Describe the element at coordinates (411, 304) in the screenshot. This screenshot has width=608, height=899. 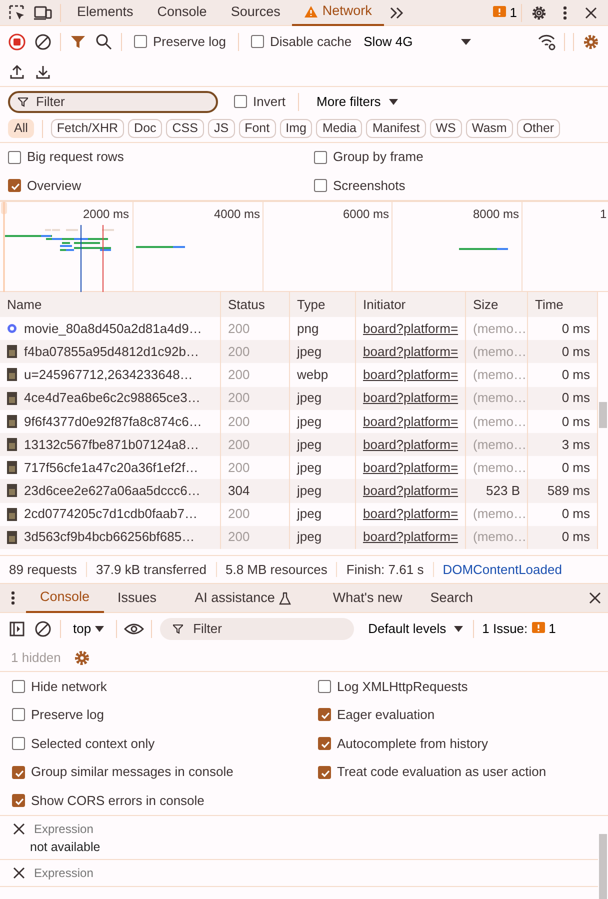
I see `column-header: Initiator` at that location.